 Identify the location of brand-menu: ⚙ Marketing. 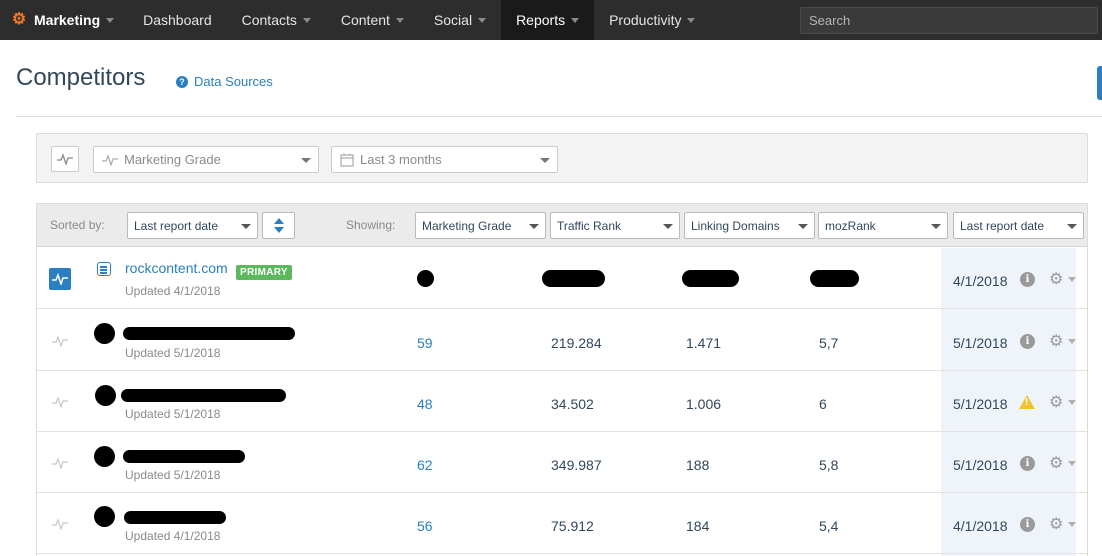
(64, 20).